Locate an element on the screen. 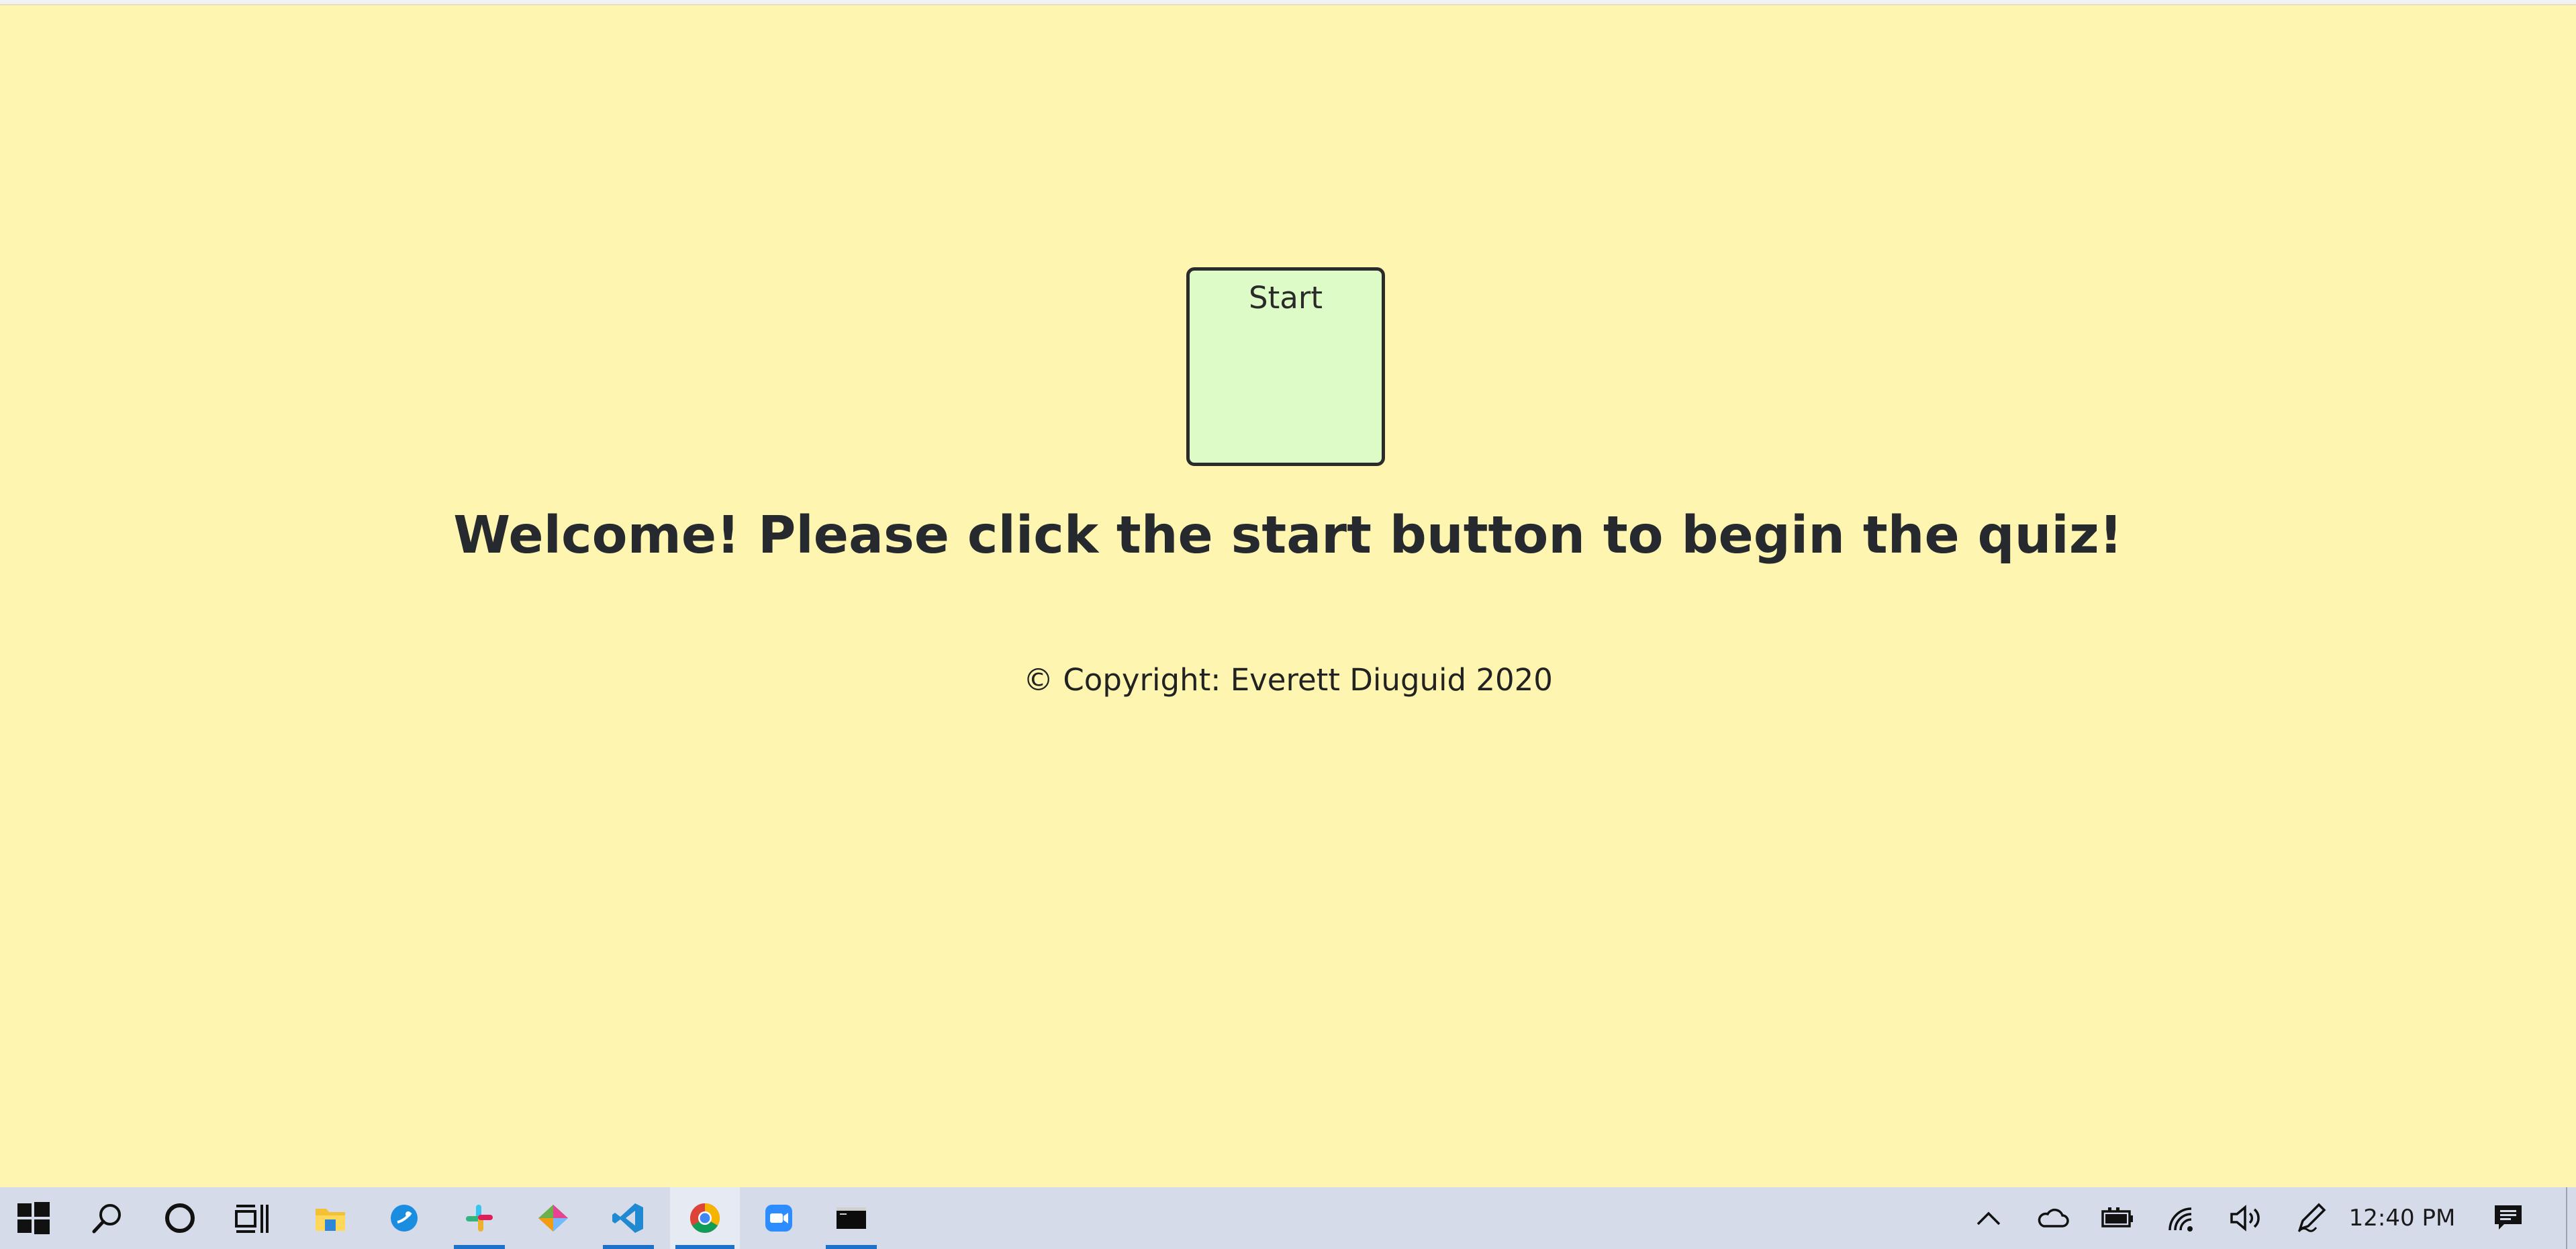 The width and height of the screenshot is (2576, 1249). action-center-button is located at coordinates (2508, 1218).